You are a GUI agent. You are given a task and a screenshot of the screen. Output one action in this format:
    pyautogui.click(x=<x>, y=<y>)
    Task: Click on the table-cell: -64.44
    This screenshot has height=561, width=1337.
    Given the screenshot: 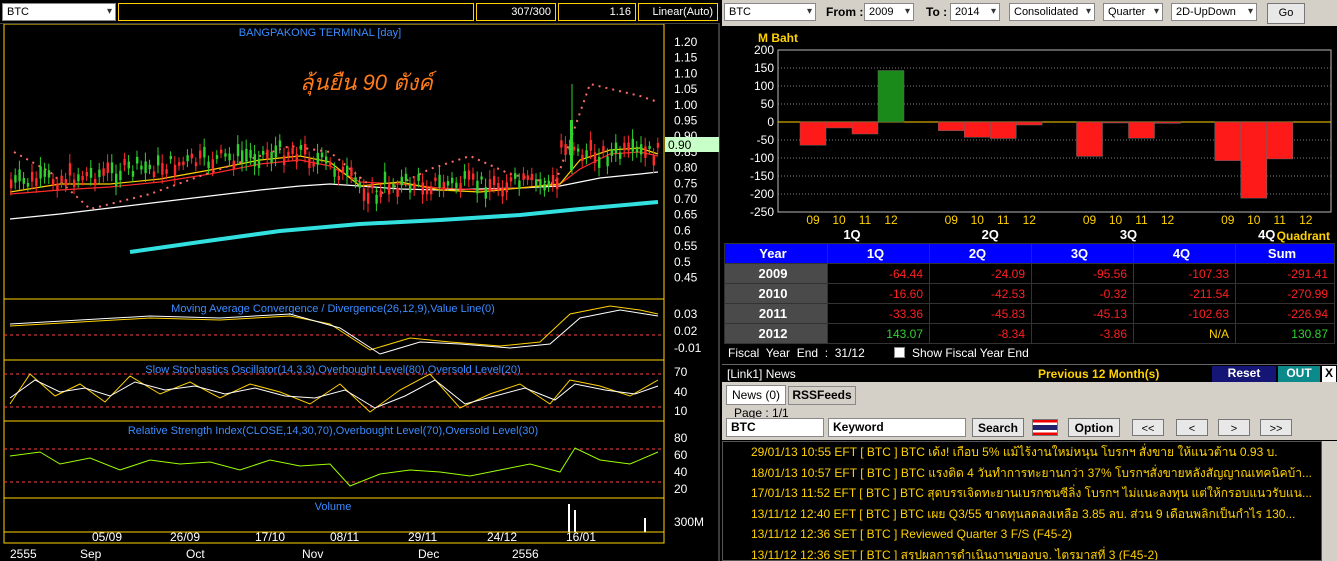 What is the action you would take?
    pyautogui.click(x=878, y=273)
    